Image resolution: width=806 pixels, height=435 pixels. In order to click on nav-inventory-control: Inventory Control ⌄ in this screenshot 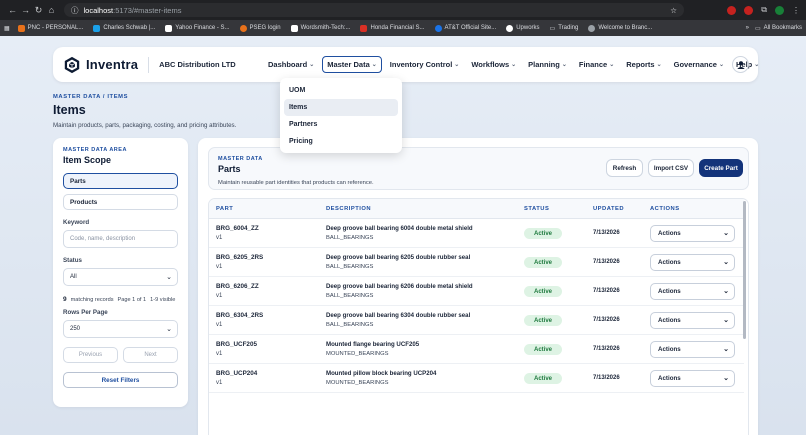, I will do `click(425, 64)`.